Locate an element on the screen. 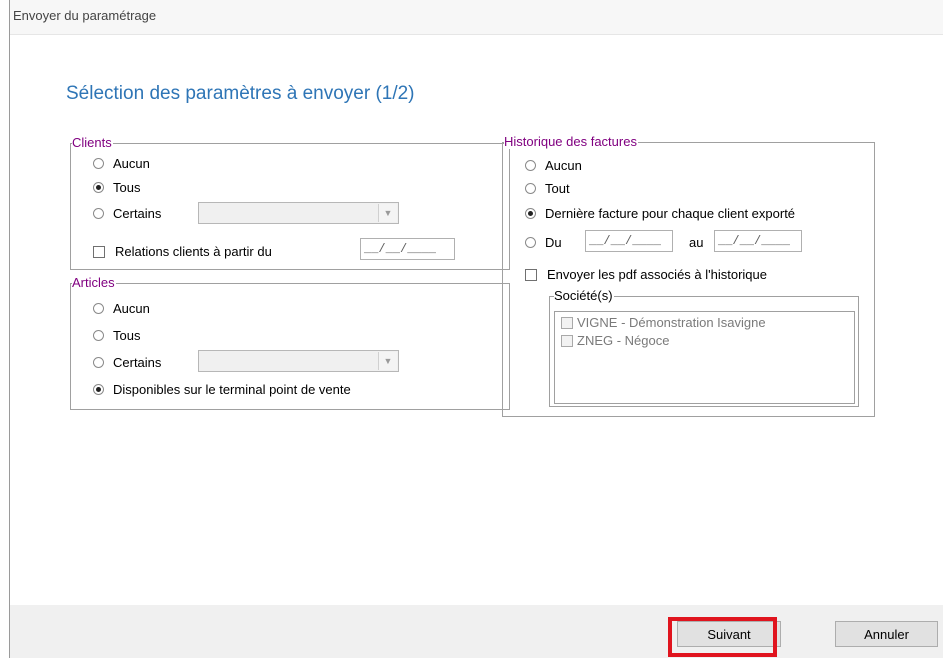 This screenshot has width=943, height=658. societe-zneg-label: ZNEG - Négoce is located at coordinates (623, 340).